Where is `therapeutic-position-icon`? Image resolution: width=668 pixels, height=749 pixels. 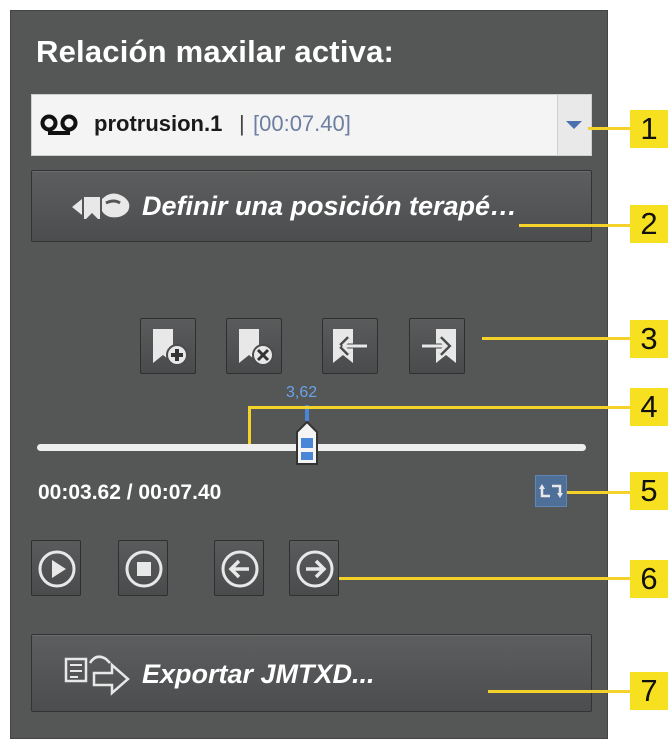 therapeutic-position-icon is located at coordinates (101, 206).